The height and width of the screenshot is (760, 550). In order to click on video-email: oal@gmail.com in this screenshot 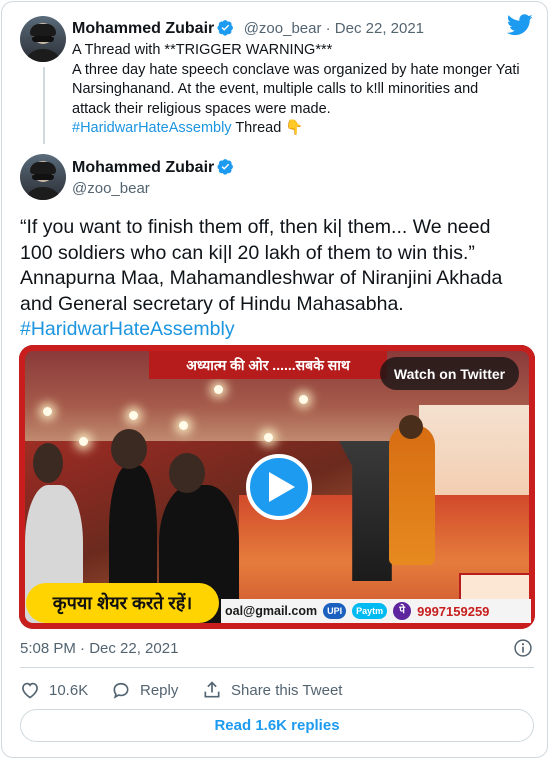, I will do `click(271, 611)`.